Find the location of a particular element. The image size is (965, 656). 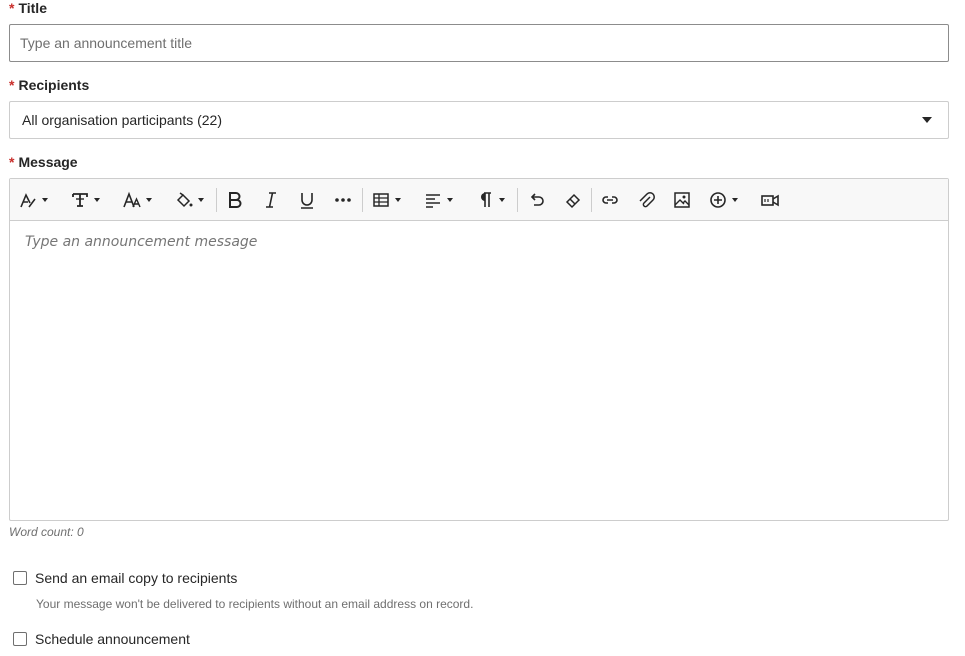

email-copy-checkbox is located at coordinates (20, 578).